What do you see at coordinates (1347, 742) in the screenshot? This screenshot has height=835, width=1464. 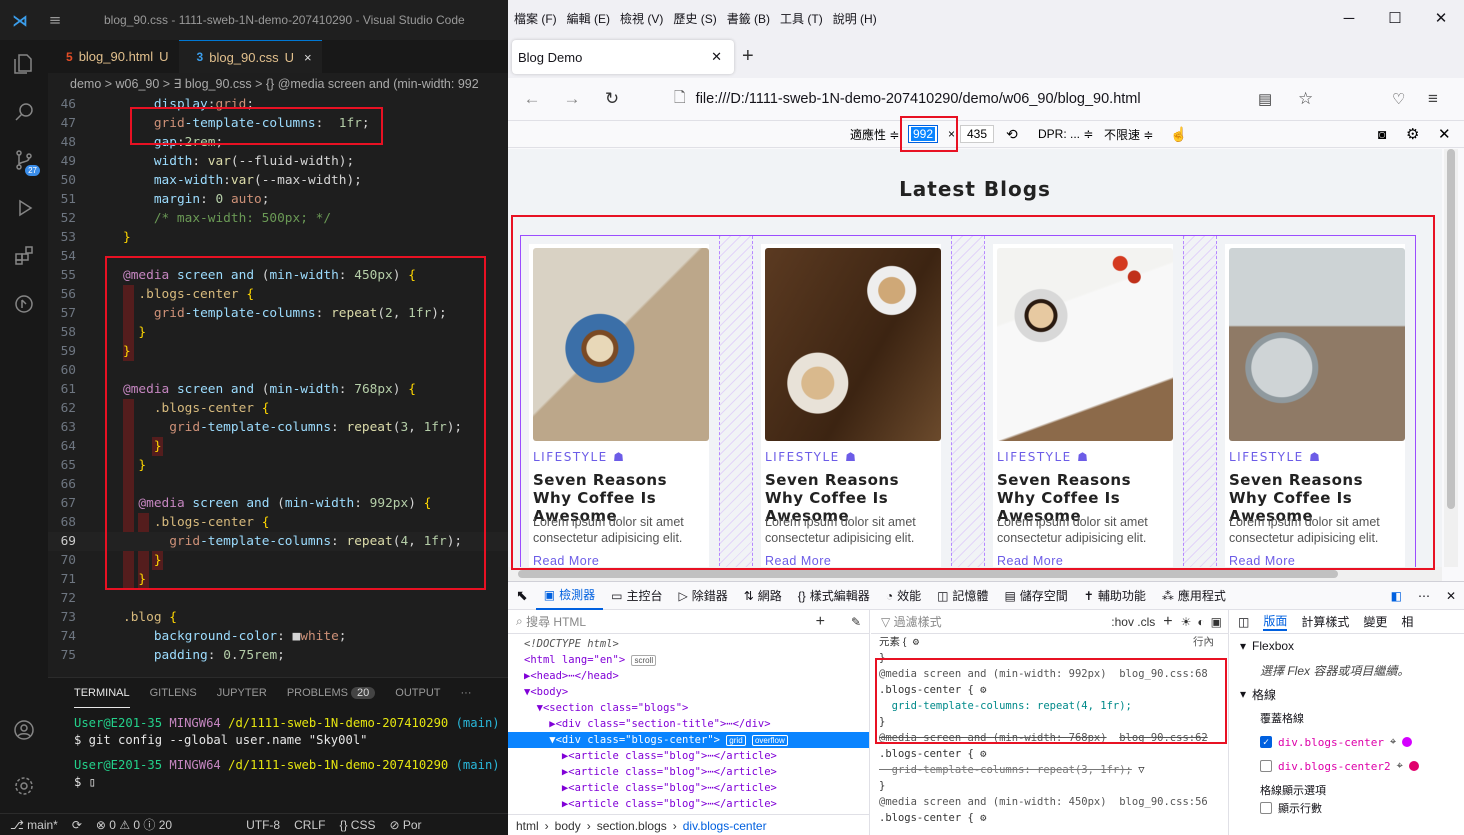 I see `grid-item-row: ✓ div.blogs-center ⌖` at bounding box center [1347, 742].